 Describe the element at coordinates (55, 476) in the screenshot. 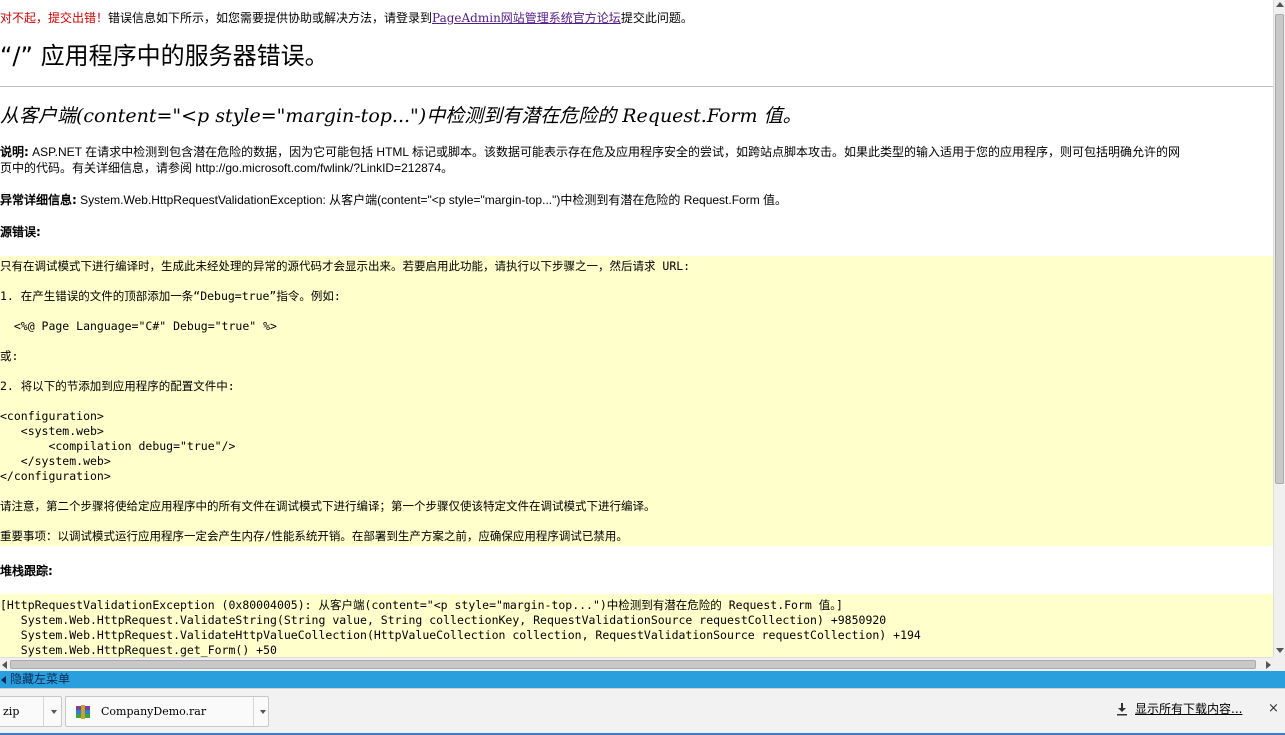

I see `source-line: </configuration>` at that location.